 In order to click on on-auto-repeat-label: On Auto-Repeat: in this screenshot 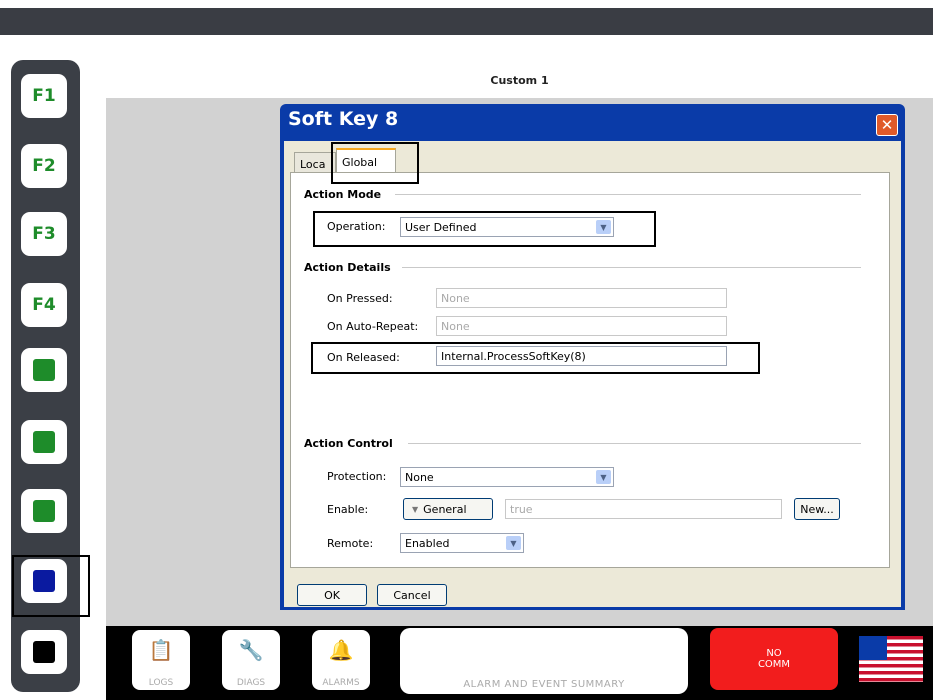, I will do `click(373, 326)`.